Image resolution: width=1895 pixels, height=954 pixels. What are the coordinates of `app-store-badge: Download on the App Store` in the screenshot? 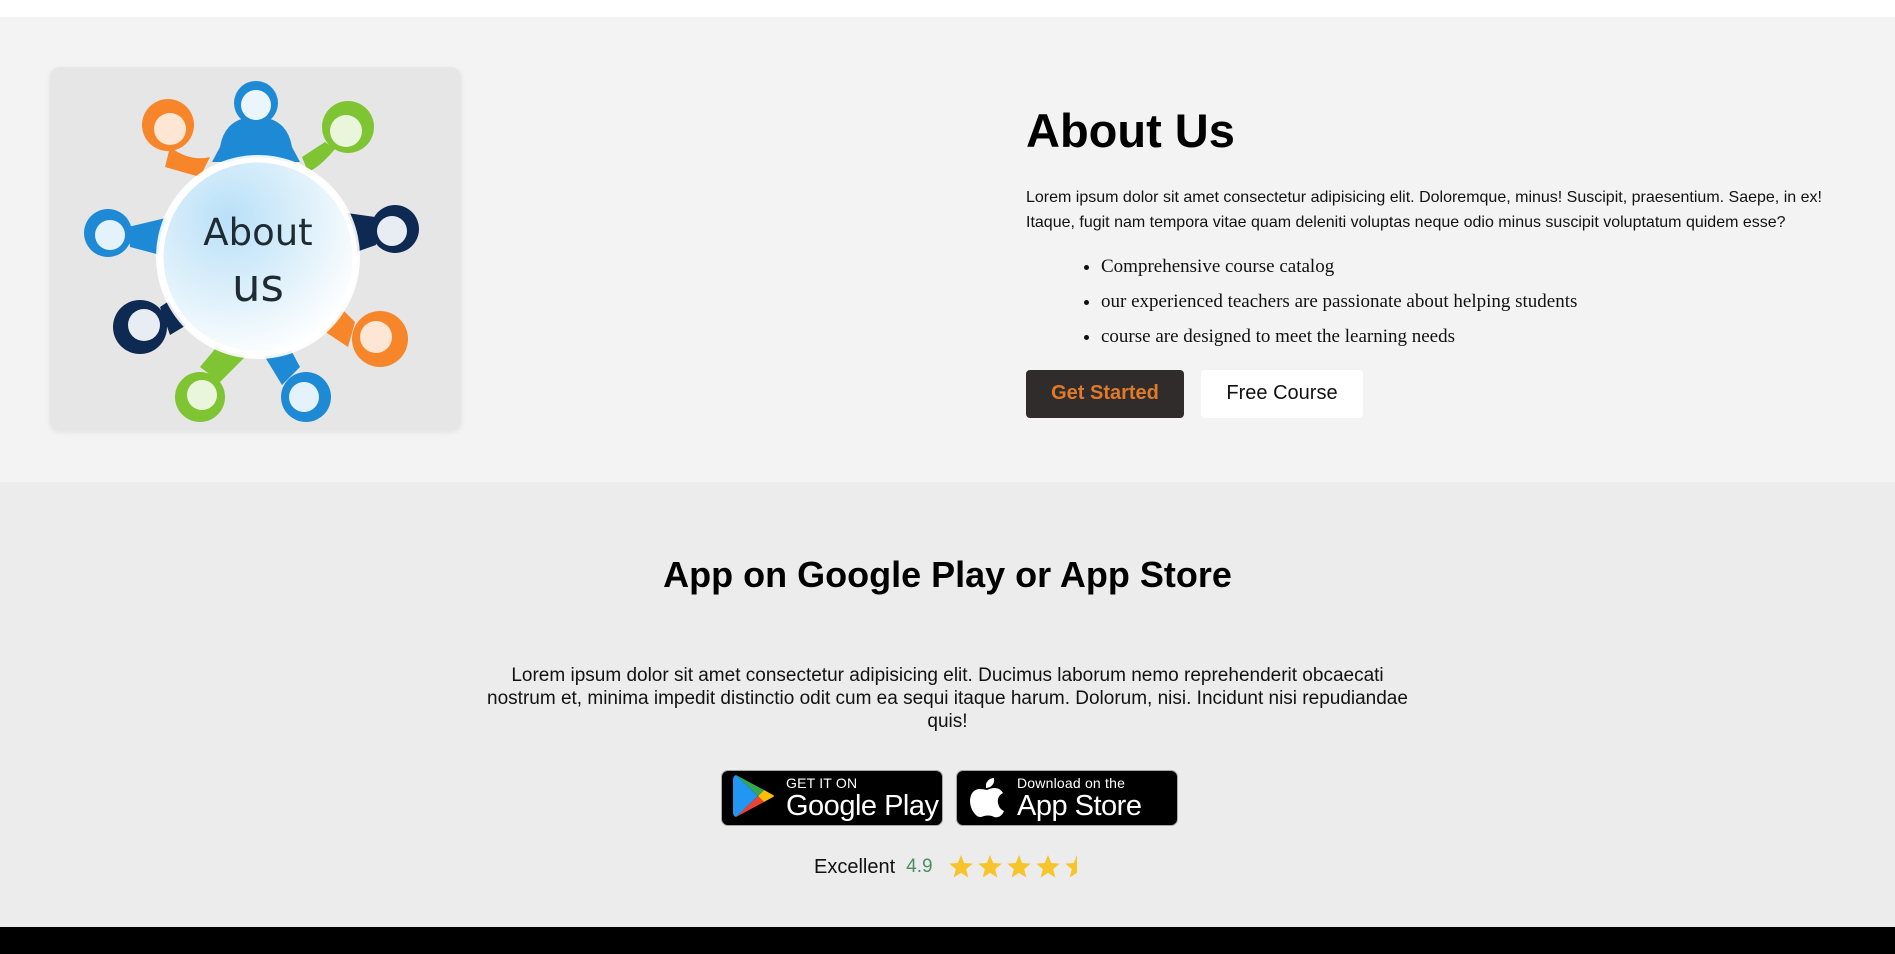 It's located at (1067, 798).